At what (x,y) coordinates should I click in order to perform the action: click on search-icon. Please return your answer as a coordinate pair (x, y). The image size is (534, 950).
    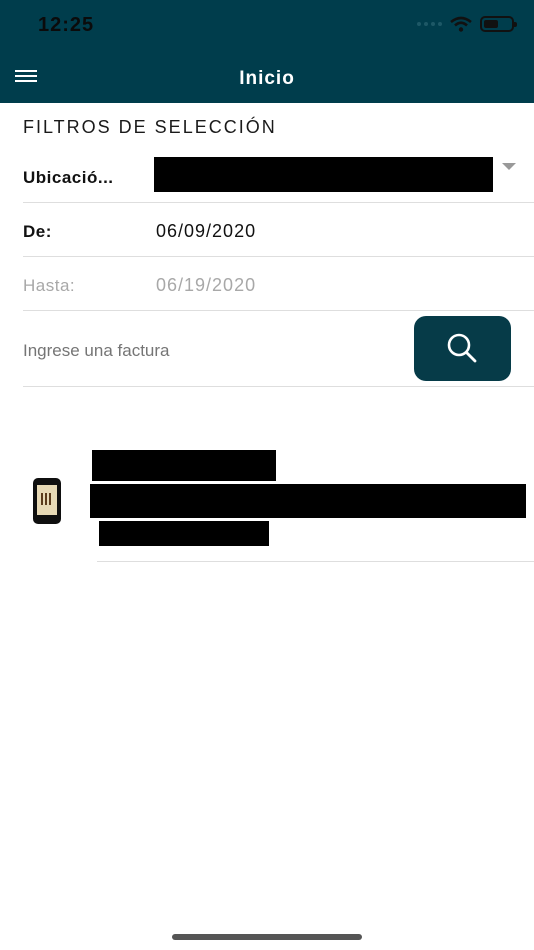
    Looking at the image, I should click on (462, 348).